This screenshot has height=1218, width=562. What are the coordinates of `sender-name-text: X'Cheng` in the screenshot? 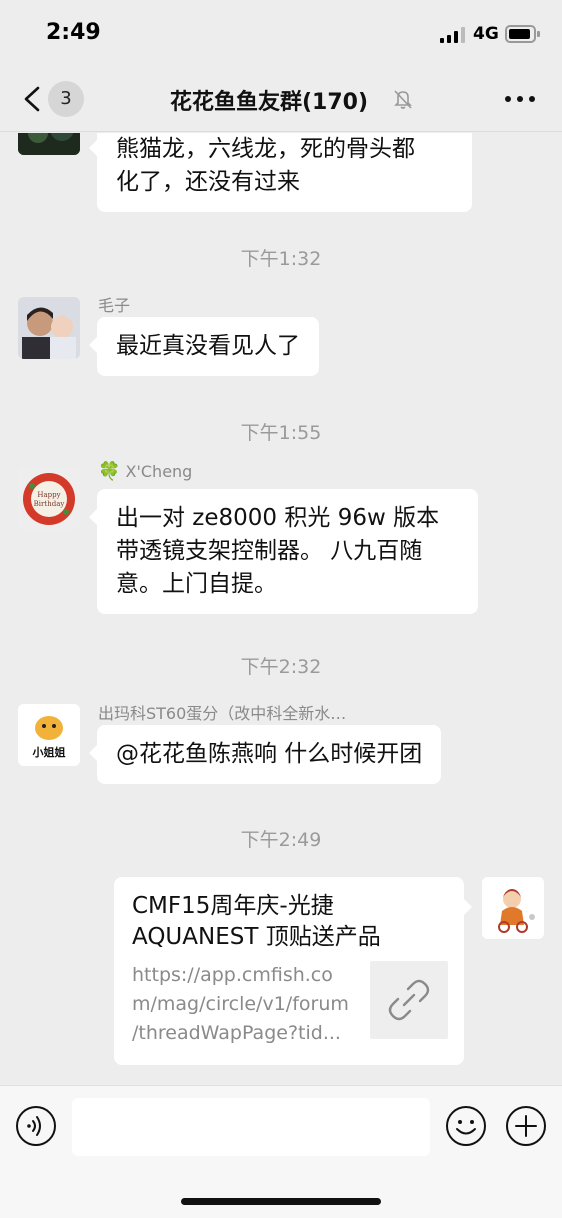 It's located at (159, 471).